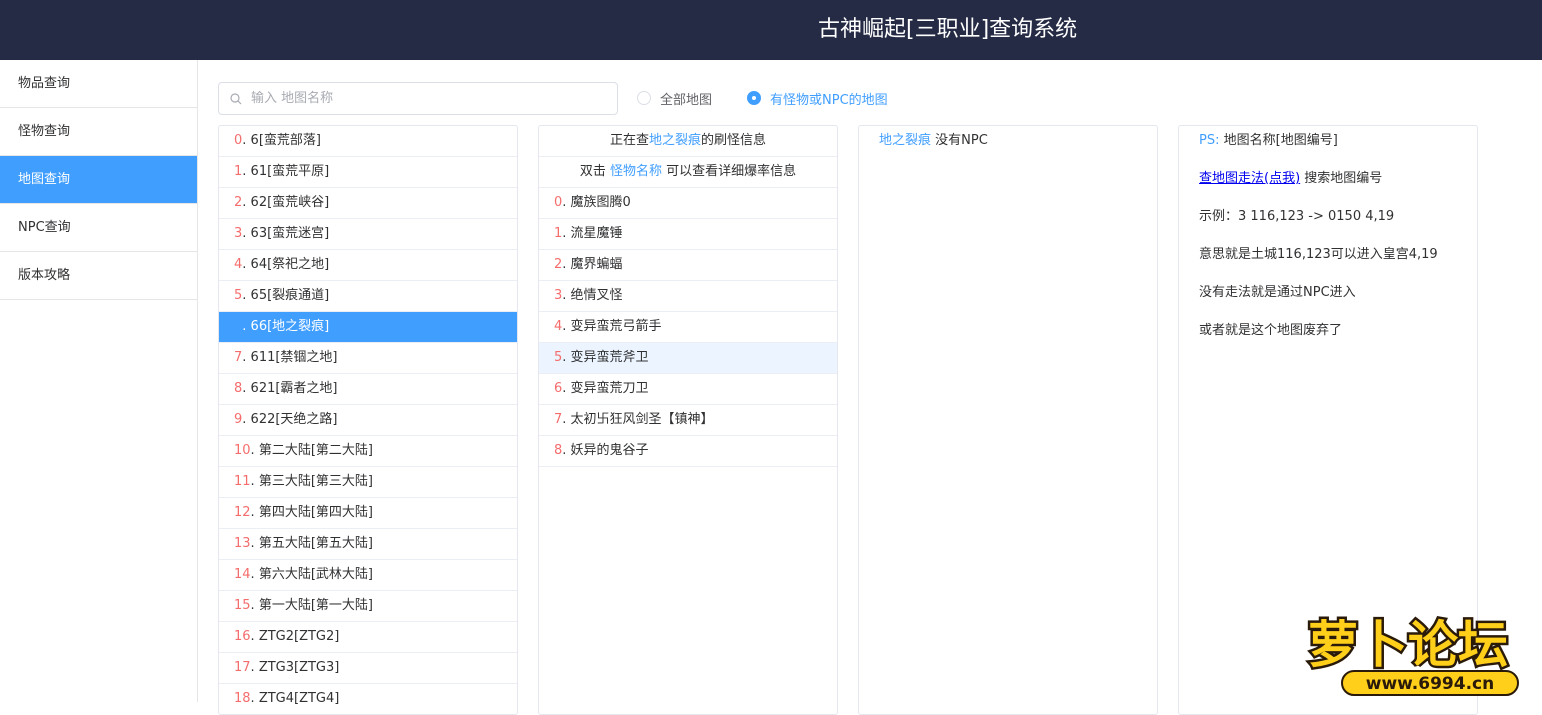 Image resolution: width=1542 pixels, height=715 pixels. I want to click on map-row: 14. 第六大陆[武林大陆], so click(368, 575).